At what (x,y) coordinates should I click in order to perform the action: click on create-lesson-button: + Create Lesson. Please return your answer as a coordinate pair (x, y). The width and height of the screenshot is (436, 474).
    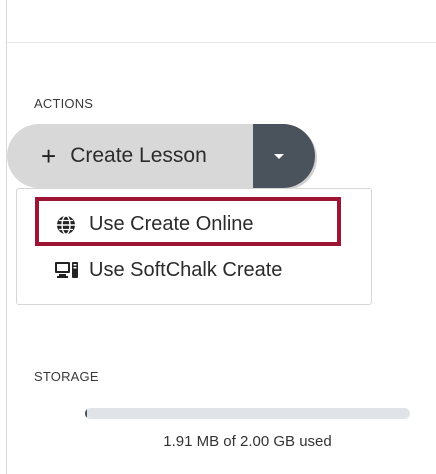
    Looking at the image, I should click on (147, 156).